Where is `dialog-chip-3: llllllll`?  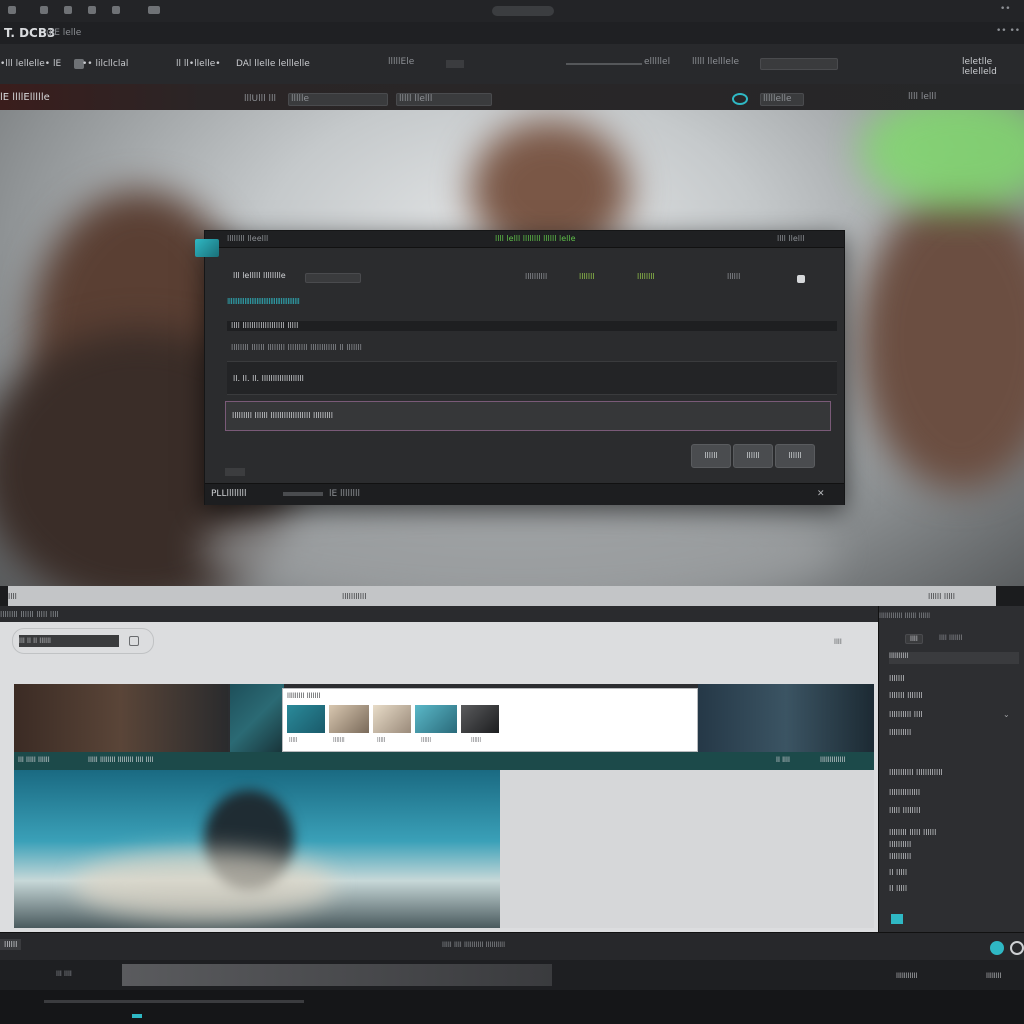 dialog-chip-3: llllllll is located at coordinates (646, 276).